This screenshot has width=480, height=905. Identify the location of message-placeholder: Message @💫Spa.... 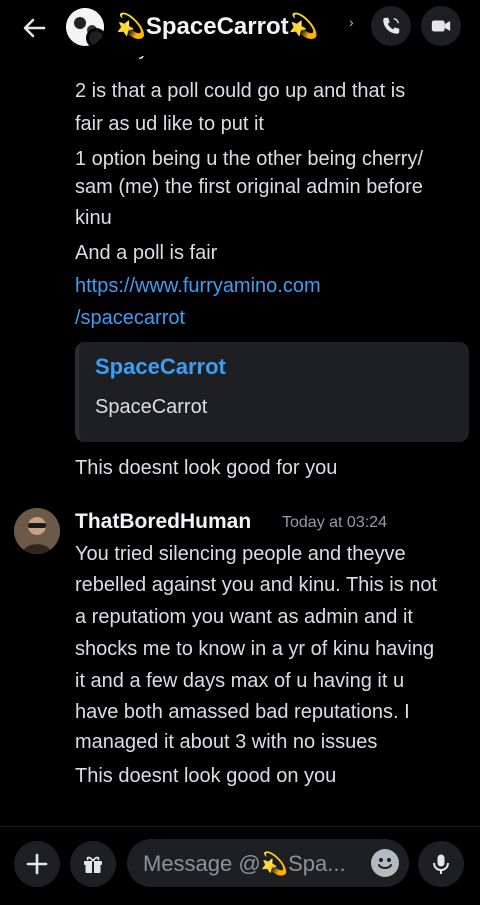
(244, 863).